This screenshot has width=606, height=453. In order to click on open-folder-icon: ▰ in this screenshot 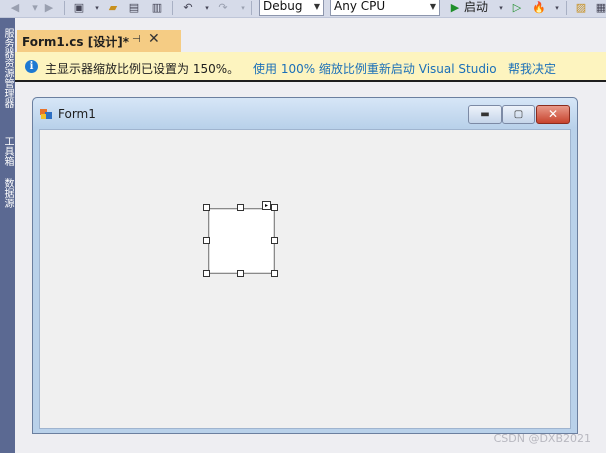, I will do `click(113, 8)`.